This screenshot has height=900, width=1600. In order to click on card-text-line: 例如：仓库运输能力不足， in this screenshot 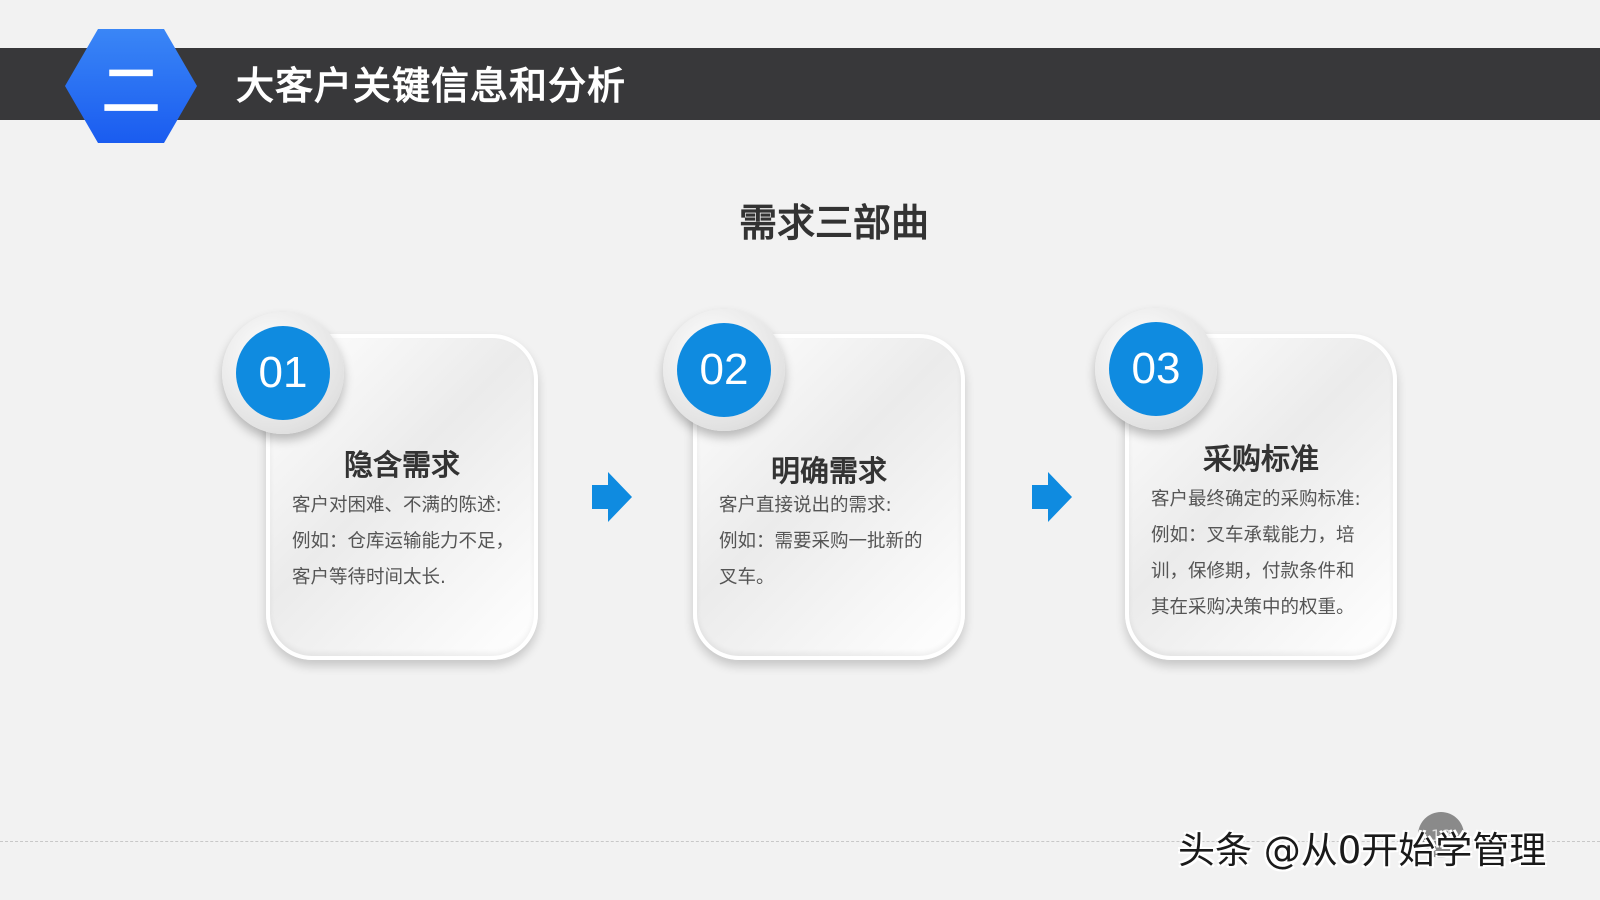, I will do `click(403, 541)`.